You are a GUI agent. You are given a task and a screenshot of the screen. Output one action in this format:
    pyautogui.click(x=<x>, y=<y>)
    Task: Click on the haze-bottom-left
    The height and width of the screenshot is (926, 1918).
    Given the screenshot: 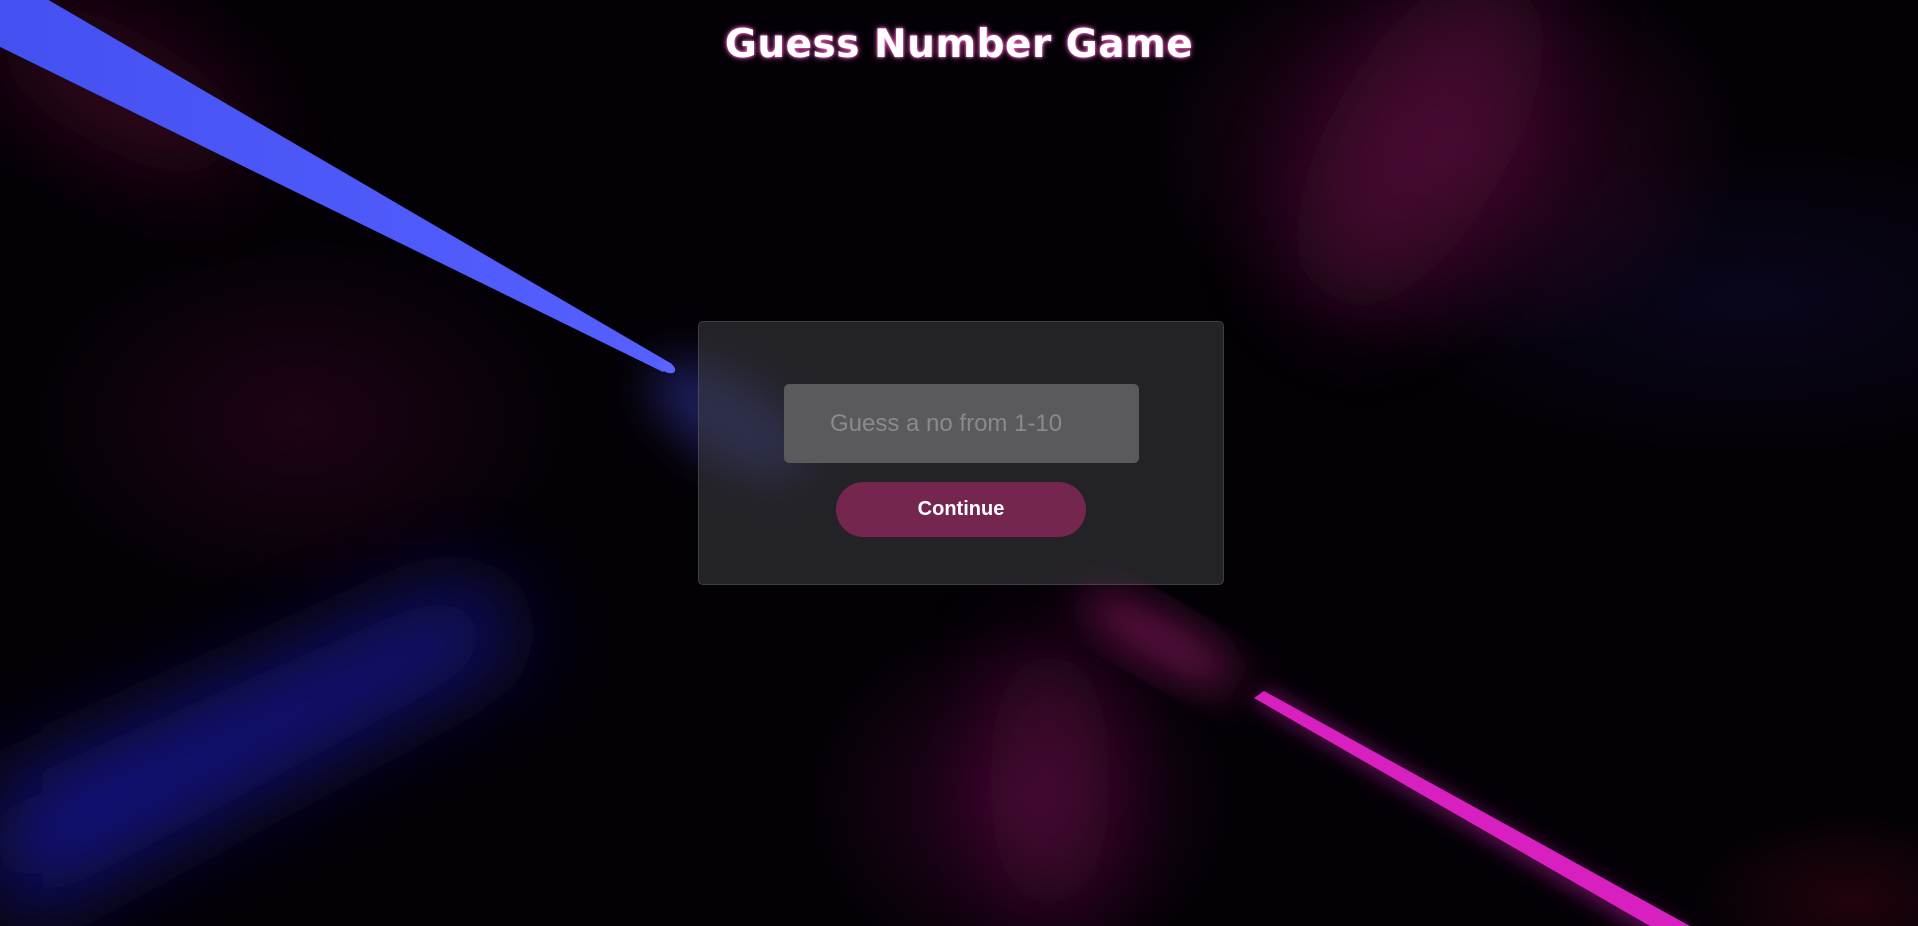 What is the action you would take?
    pyautogui.click(x=265, y=753)
    